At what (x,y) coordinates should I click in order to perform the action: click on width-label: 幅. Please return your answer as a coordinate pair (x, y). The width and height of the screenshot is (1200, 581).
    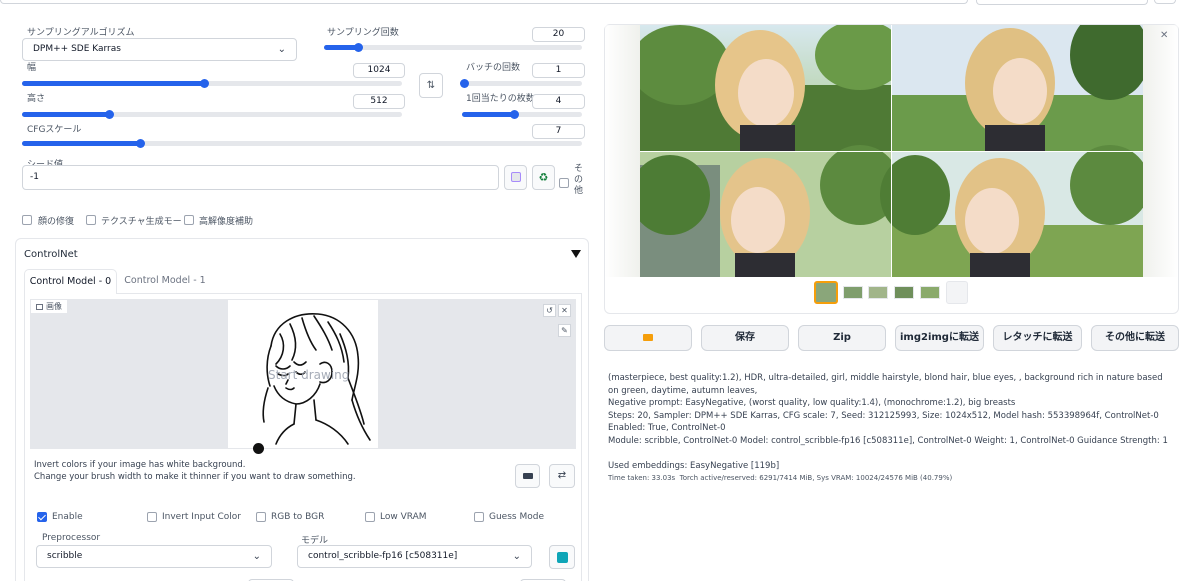
    Looking at the image, I should click on (32, 68).